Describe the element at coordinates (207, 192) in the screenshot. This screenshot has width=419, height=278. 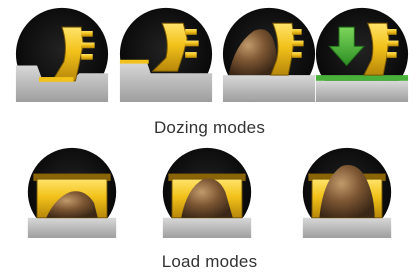
I see `medium-load-icon` at that location.